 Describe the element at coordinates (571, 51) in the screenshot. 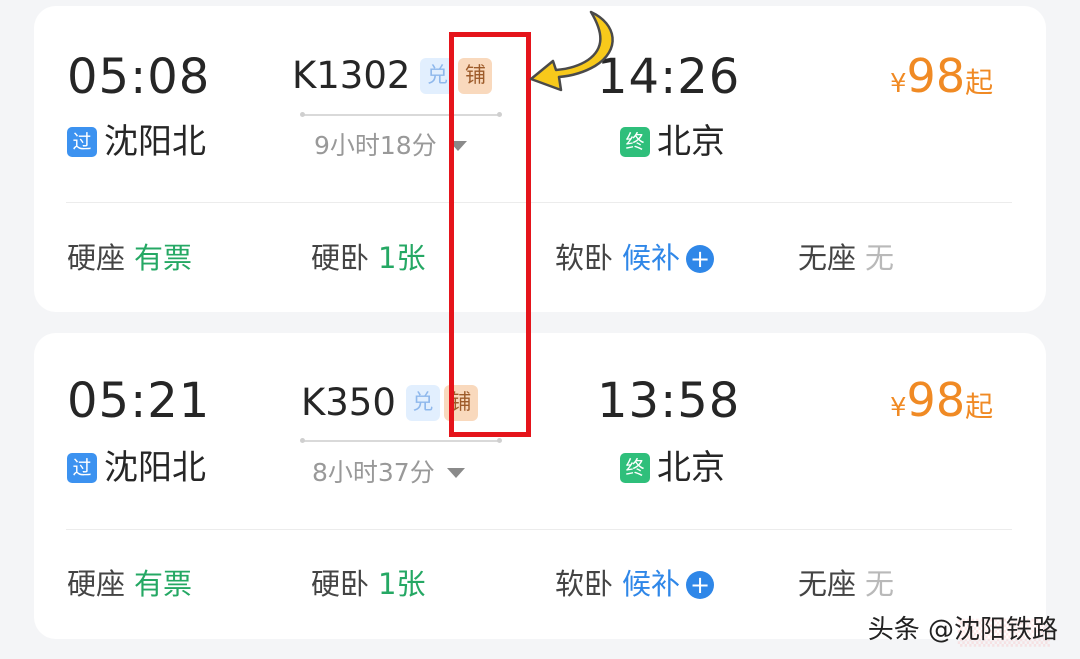

I see `arrow-icon` at that location.